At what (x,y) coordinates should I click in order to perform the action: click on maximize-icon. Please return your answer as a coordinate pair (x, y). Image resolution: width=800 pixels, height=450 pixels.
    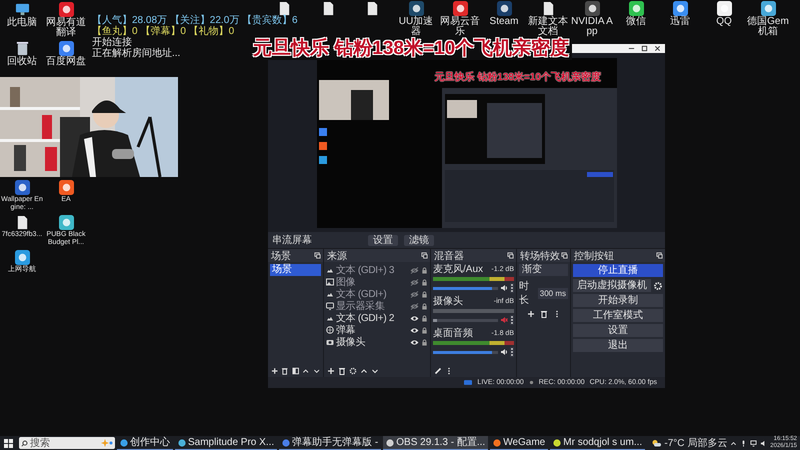
    Looking at the image, I should click on (644, 48).